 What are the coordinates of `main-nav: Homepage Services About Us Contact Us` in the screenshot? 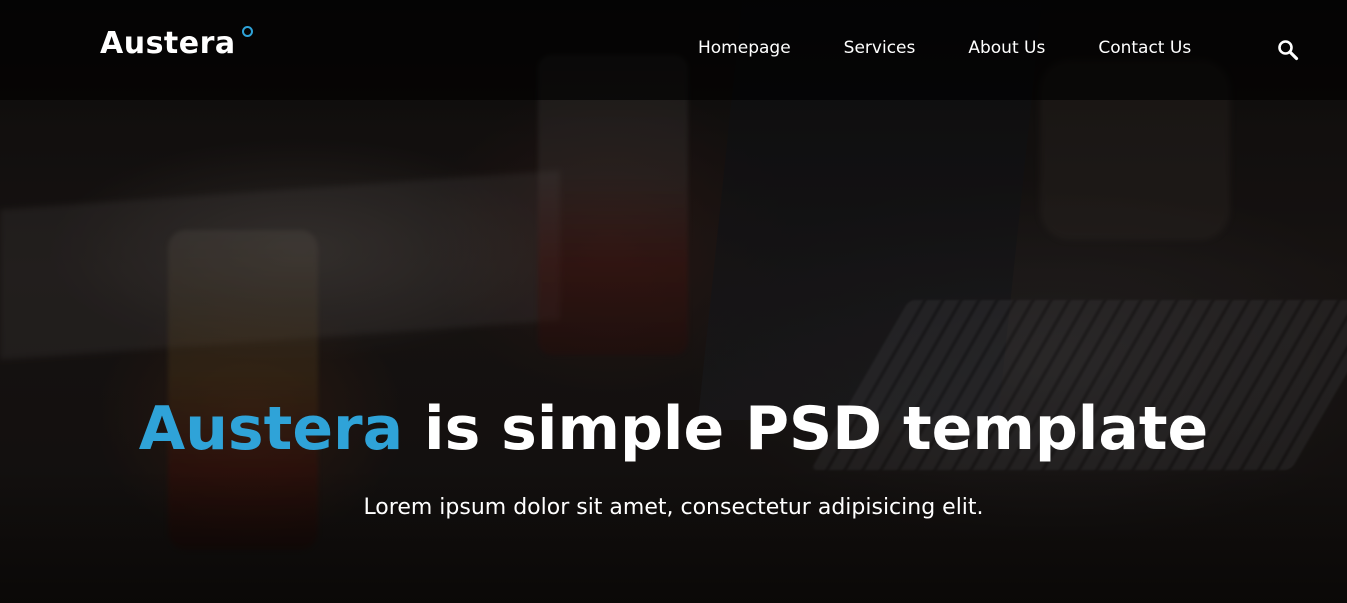 It's located at (944, 48).